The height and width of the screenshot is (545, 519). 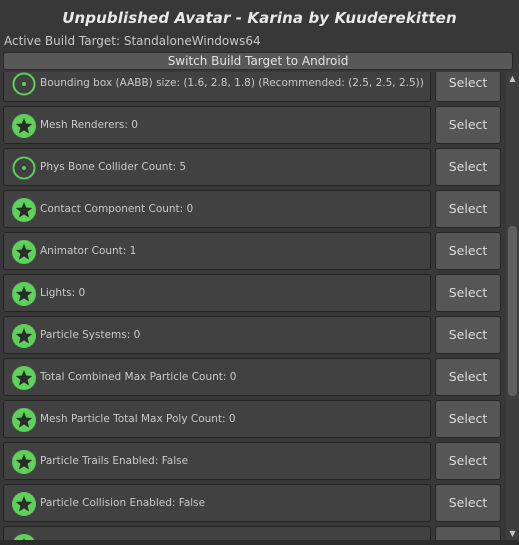 What do you see at coordinates (217, 293) in the screenshot?
I see `stat-row: Lights: 0` at bounding box center [217, 293].